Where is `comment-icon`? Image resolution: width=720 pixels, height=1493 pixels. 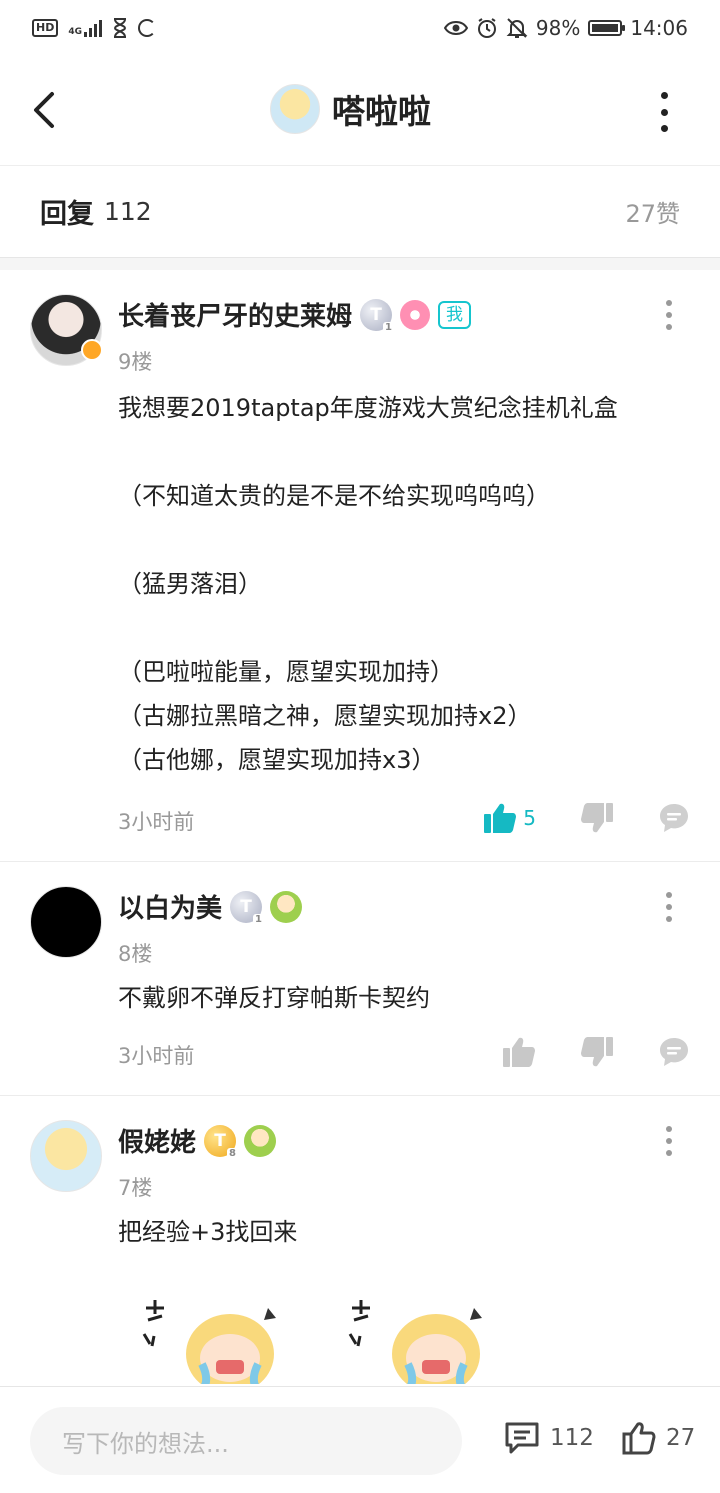 comment-icon is located at coordinates (522, 1438).